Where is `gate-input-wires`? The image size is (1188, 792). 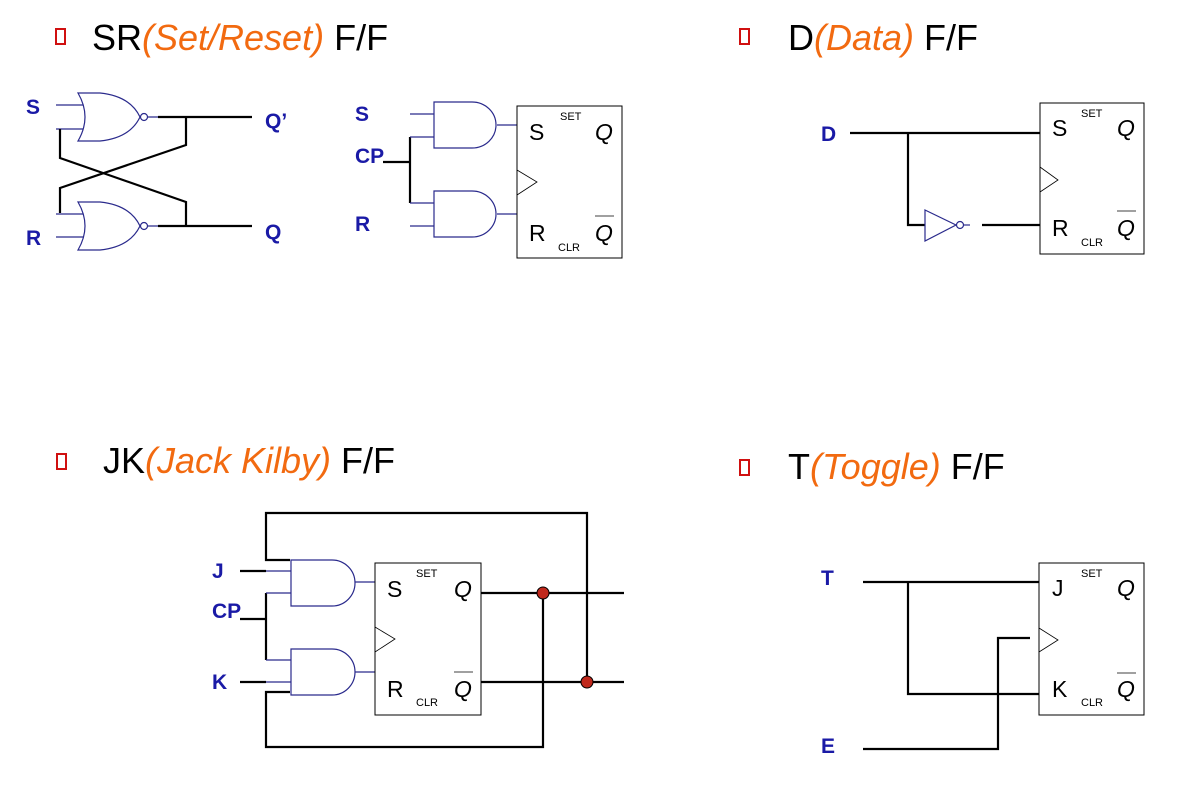 gate-input-wires is located at coordinates (70, 171).